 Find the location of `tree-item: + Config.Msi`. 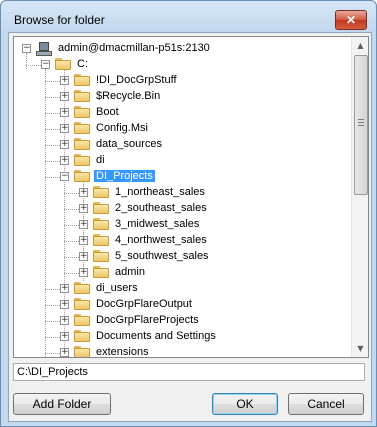

tree-item: + Config.Msi is located at coordinates (182, 129).